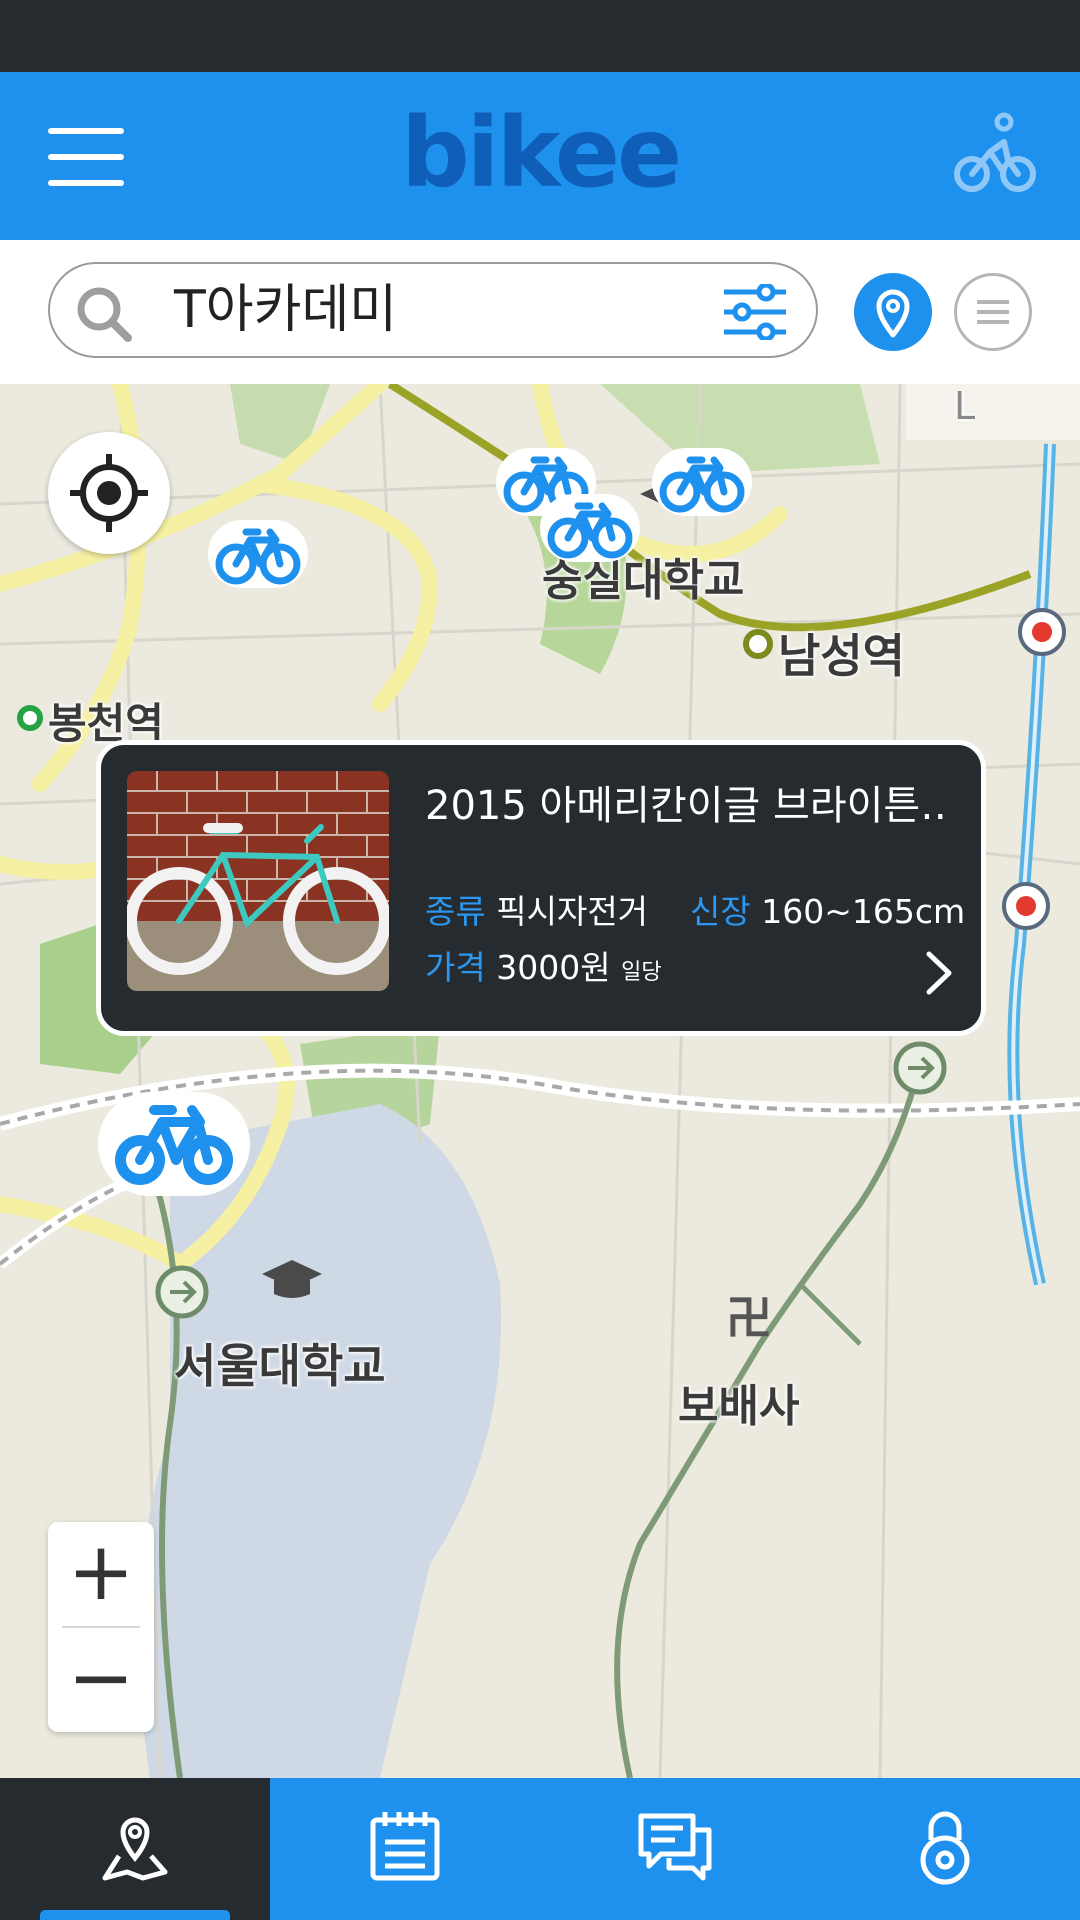 The width and height of the screenshot is (1080, 1920). What do you see at coordinates (841, 656) in the screenshot?
I see `map-label-namseong-station: 남성역` at bounding box center [841, 656].